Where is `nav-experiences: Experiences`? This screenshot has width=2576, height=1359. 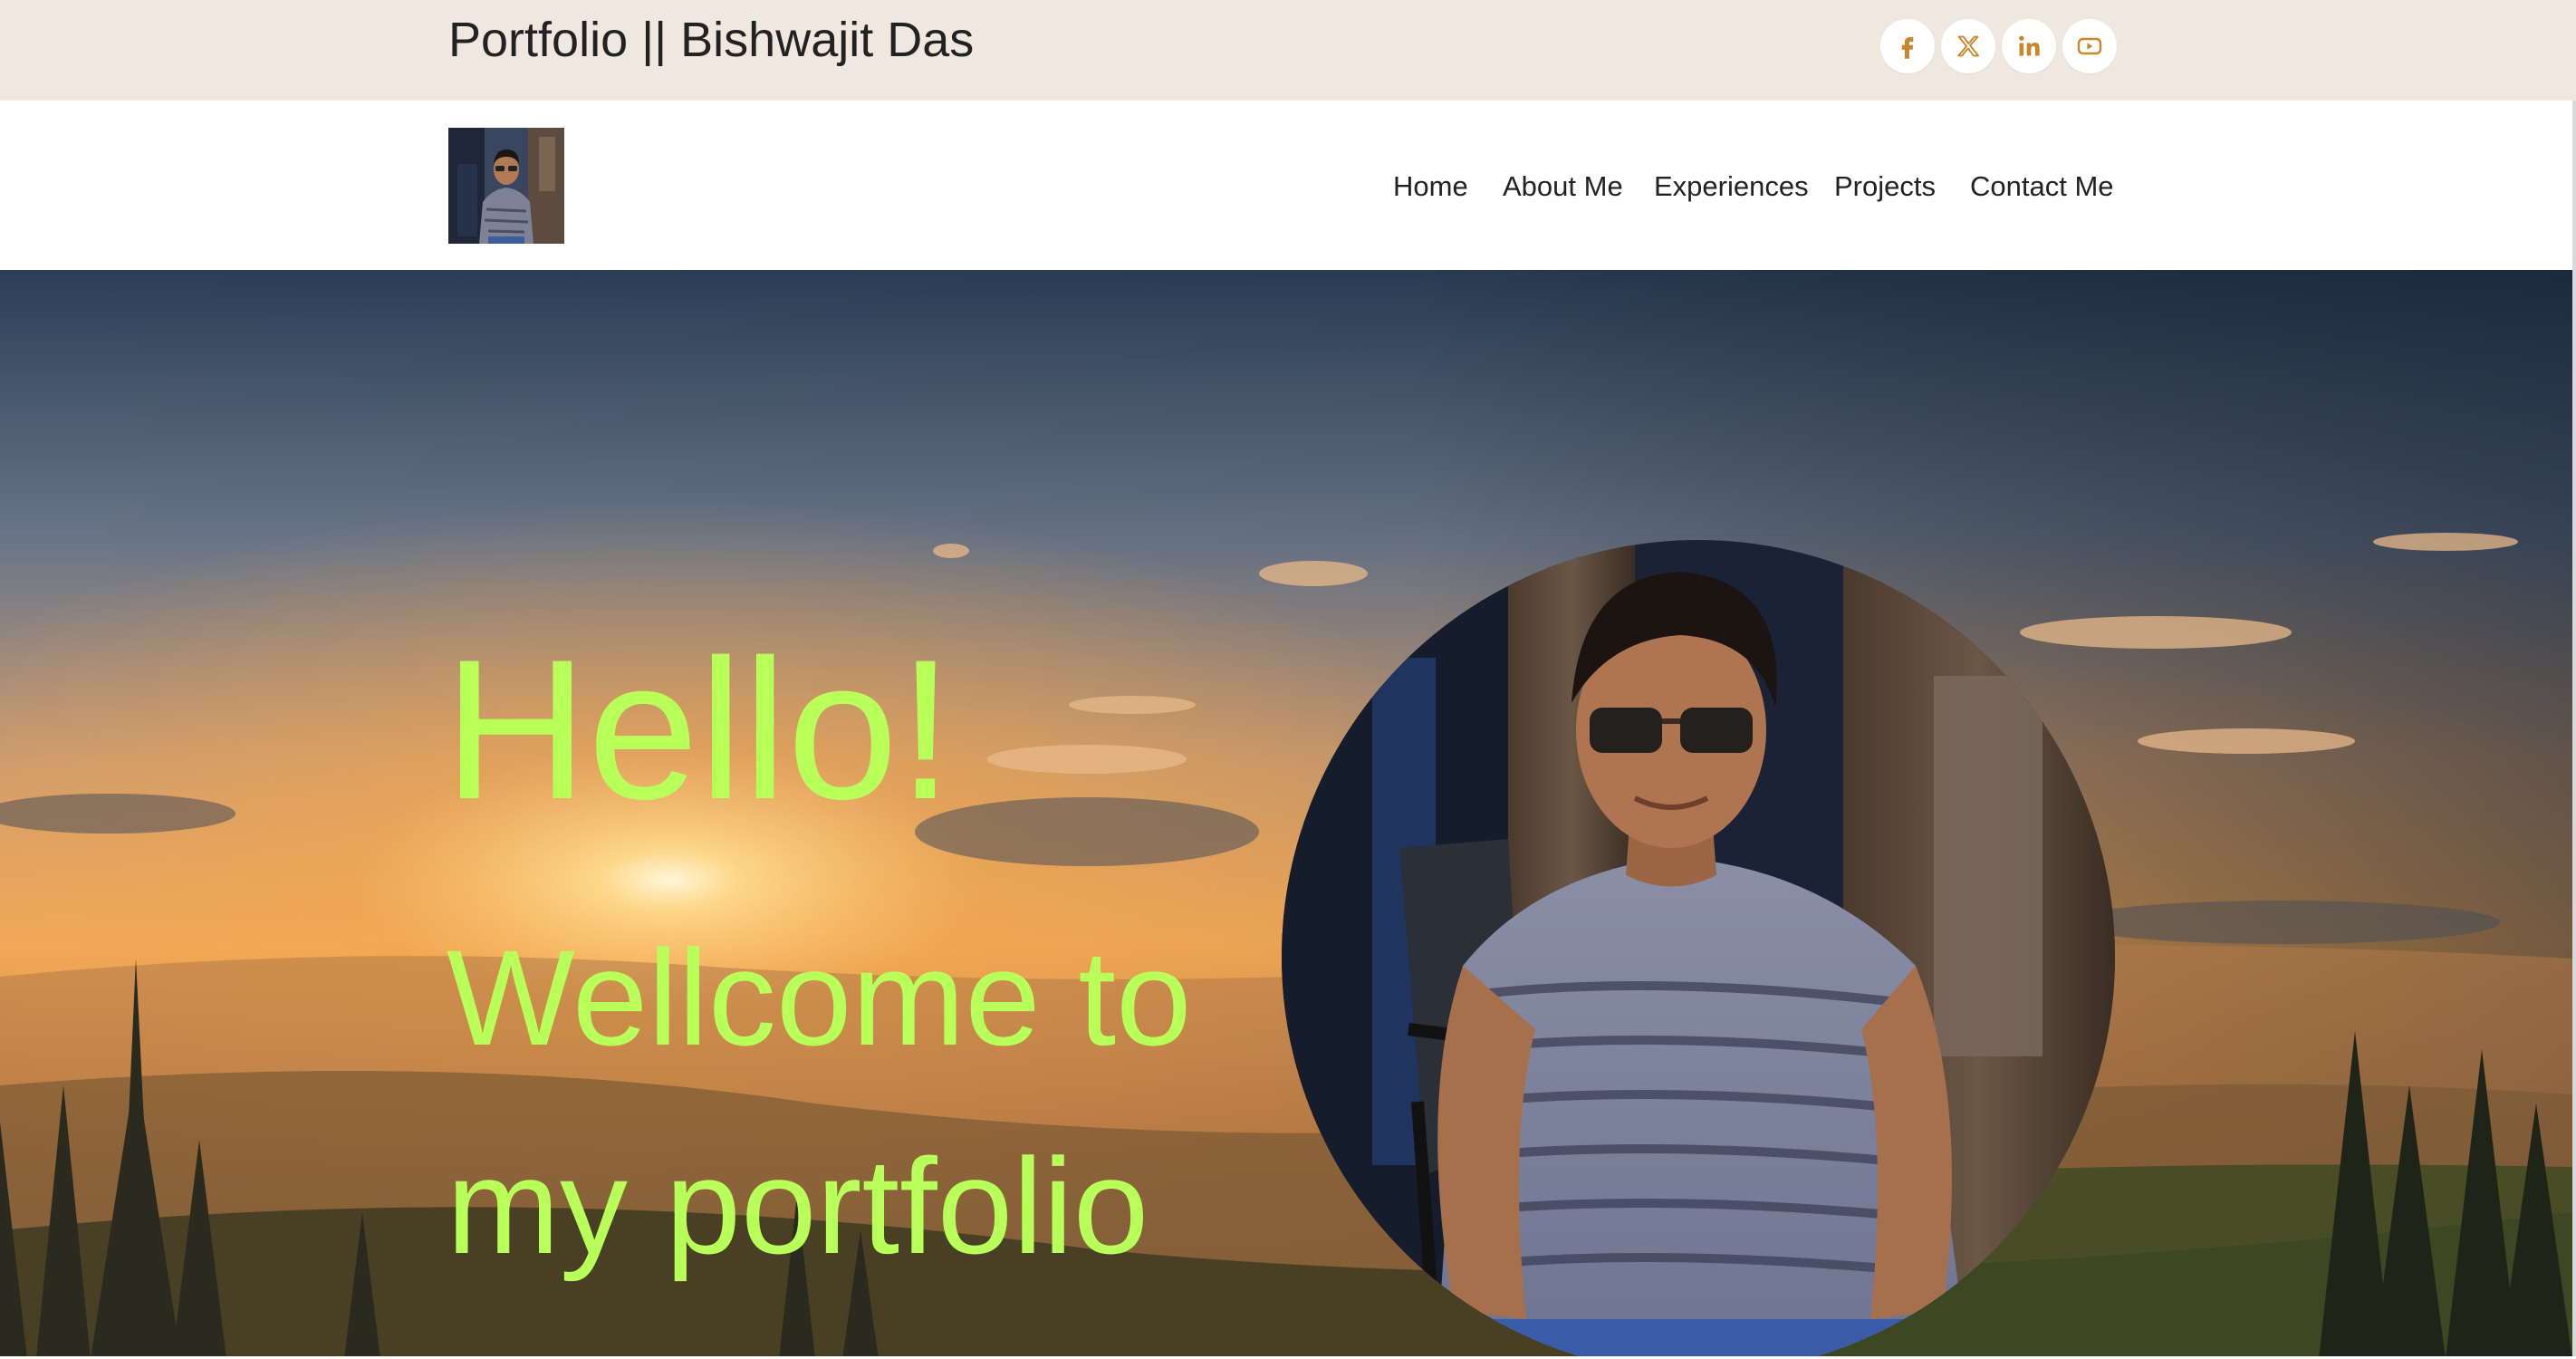
nav-experiences: Experiences is located at coordinates (1731, 187).